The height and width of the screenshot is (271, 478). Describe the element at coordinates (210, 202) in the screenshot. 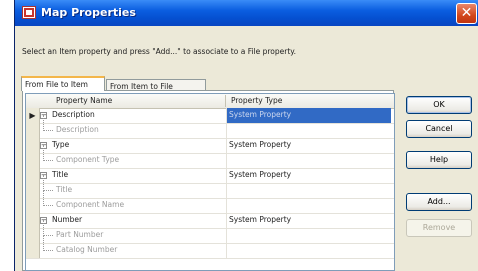

I see `property-child-row: Component Name` at that location.